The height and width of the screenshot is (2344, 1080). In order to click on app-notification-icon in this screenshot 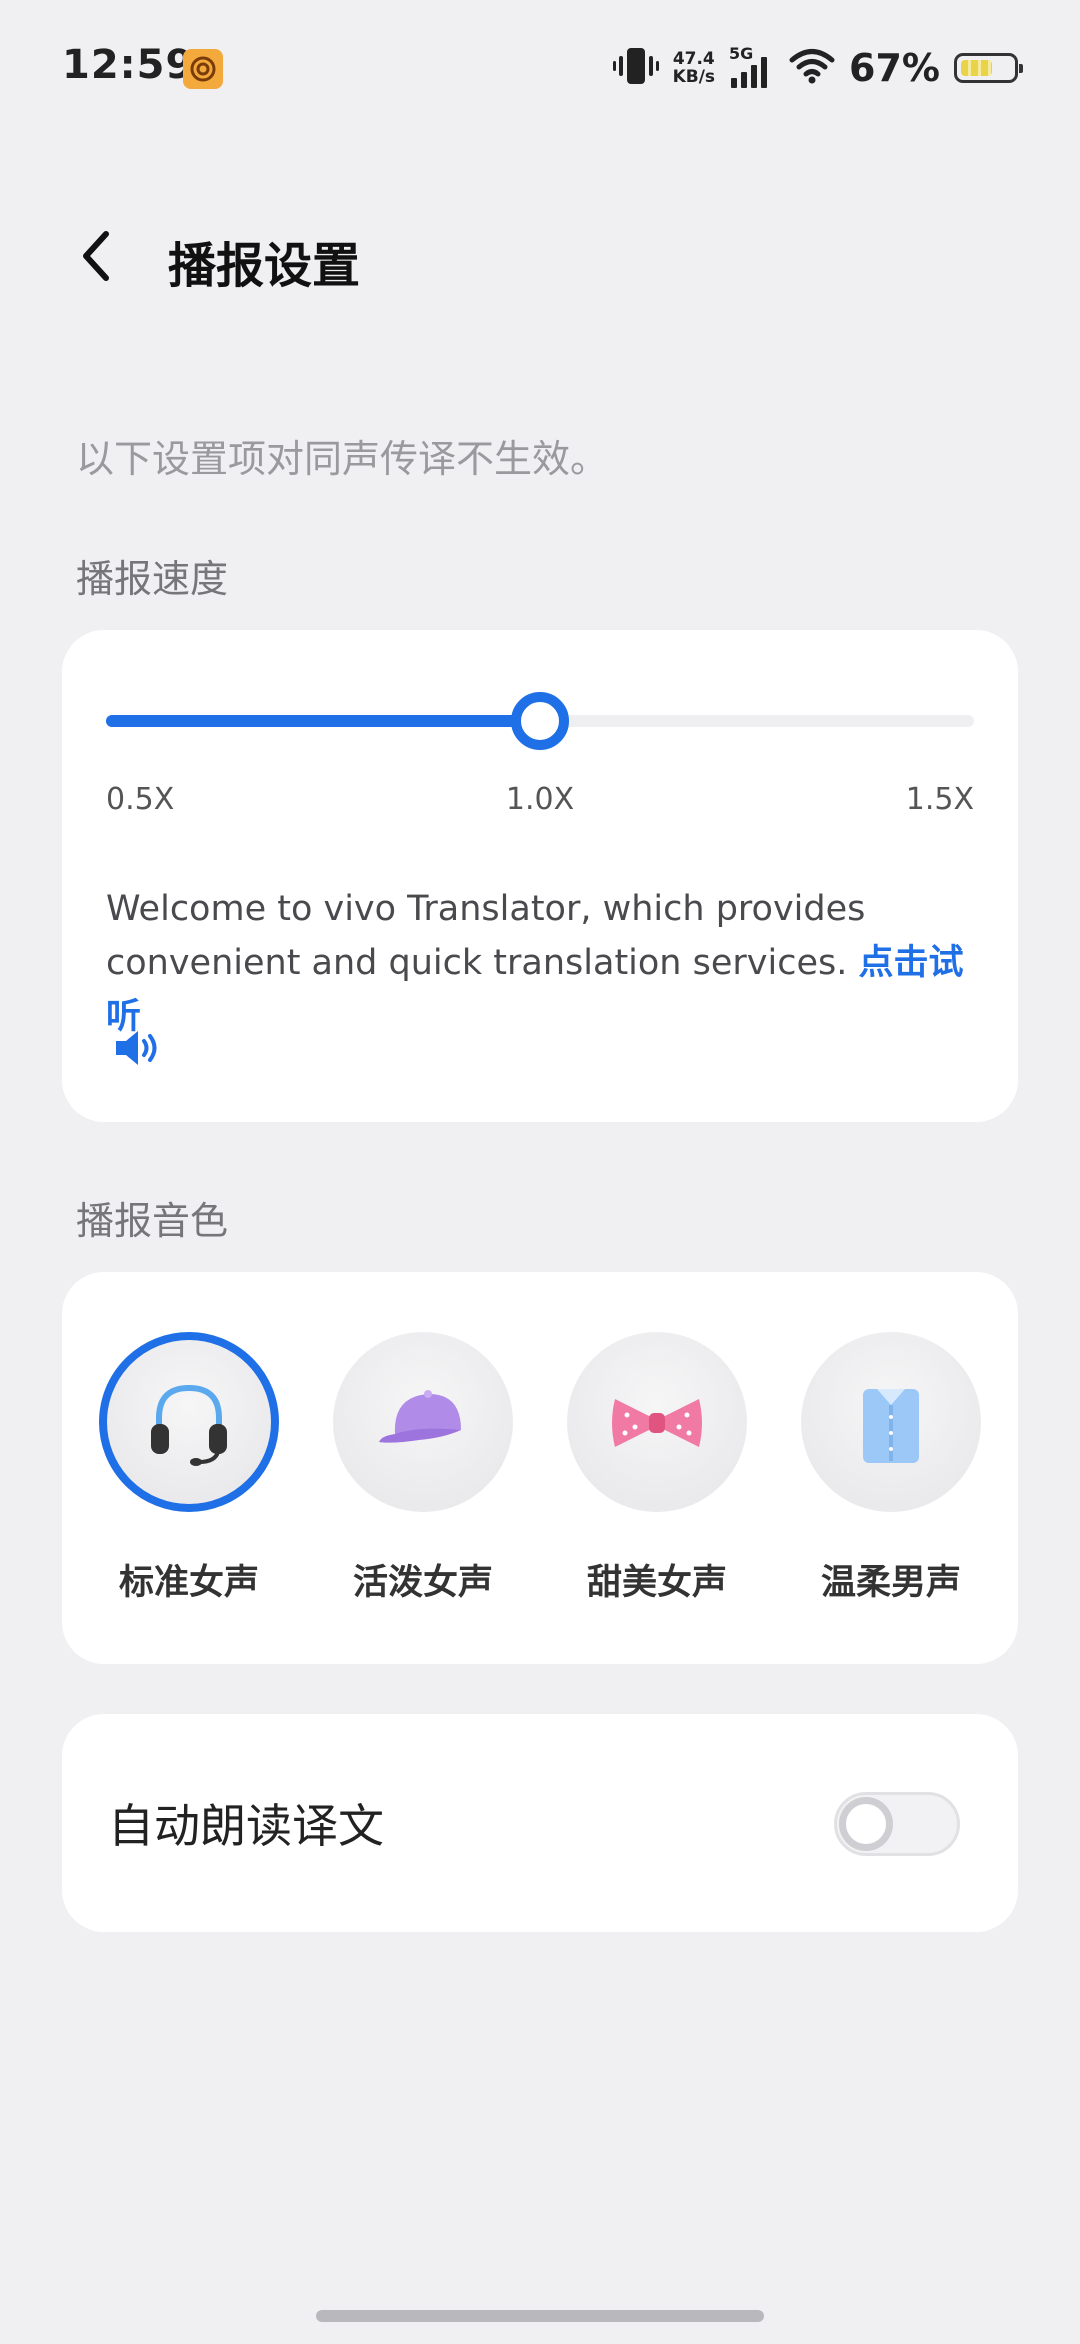, I will do `click(203, 69)`.